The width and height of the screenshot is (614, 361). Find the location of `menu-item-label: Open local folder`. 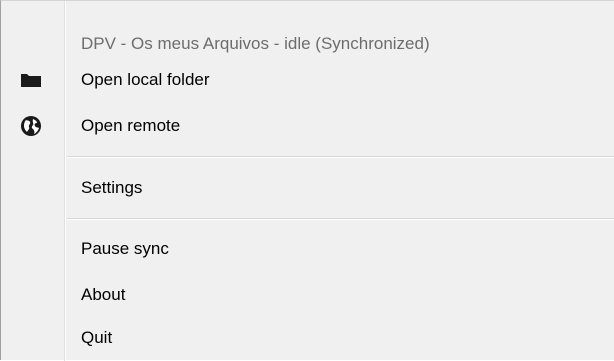

menu-item-label: Open local folder is located at coordinates (145, 79).